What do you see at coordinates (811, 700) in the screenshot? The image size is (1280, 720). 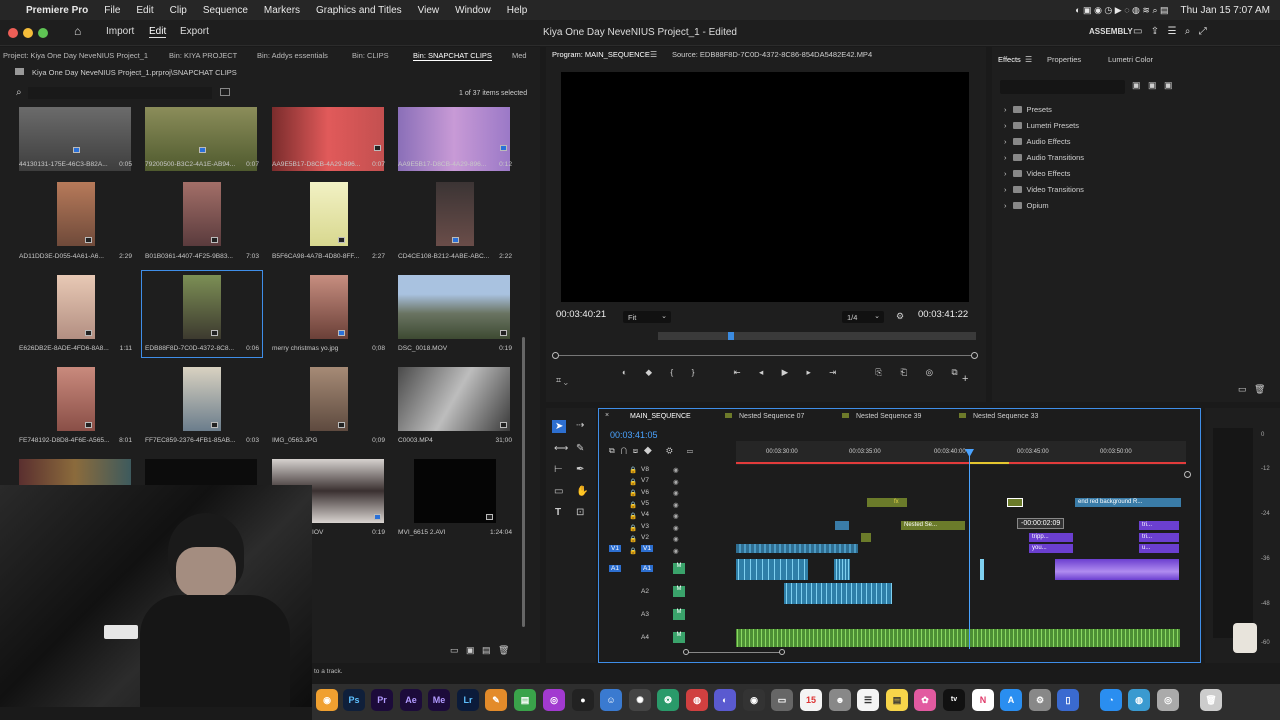 I see `calendar-icon: 15` at bounding box center [811, 700].